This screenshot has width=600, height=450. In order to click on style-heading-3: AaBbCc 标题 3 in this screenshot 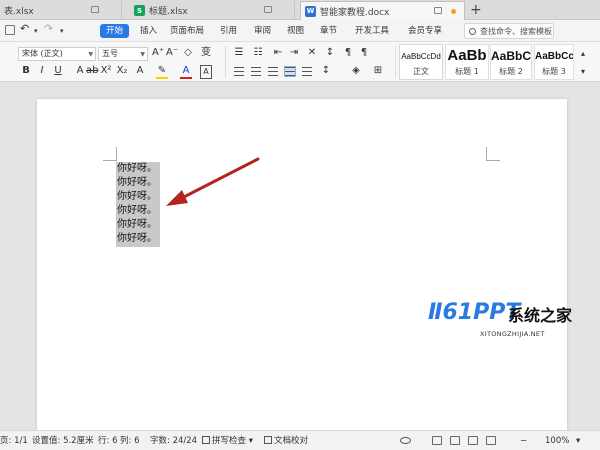, I will do `click(554, 62)`.